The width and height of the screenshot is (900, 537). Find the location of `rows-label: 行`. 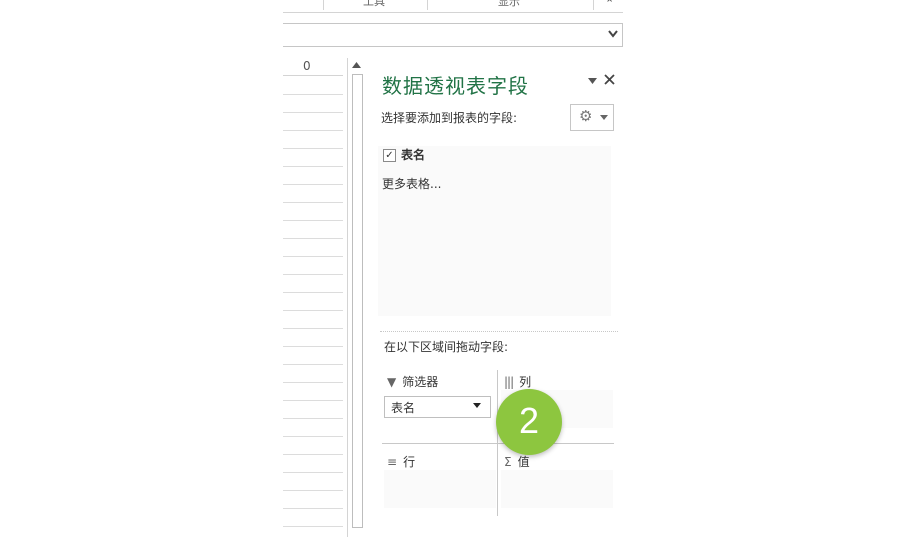

rows-label: 行 is located at coordinates (409, 462).